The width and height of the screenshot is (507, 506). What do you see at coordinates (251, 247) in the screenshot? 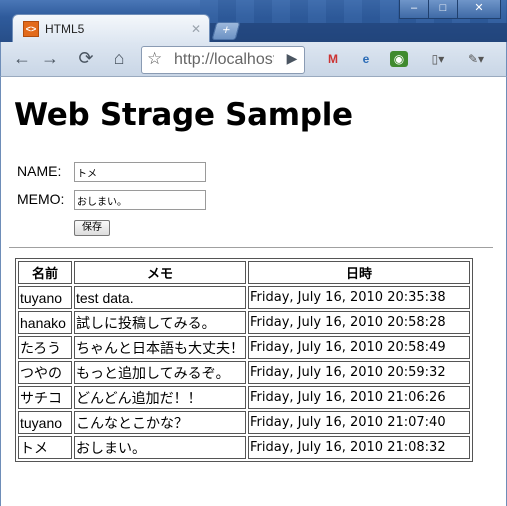
I see `divider` at bounding box center [251, 247].